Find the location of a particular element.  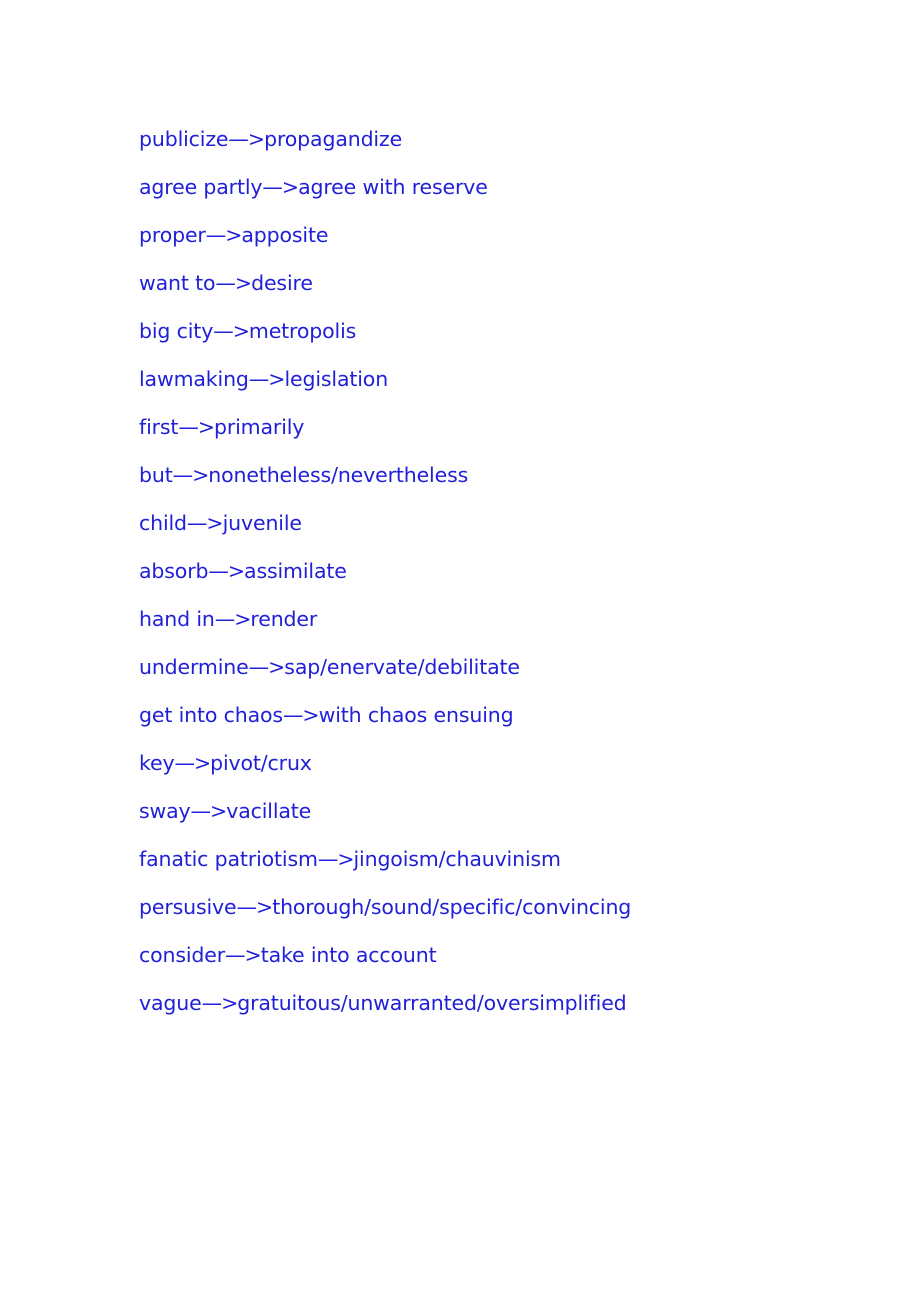

vocab-entry: lawmaking—>legislation is located at coordinates (489, 386).